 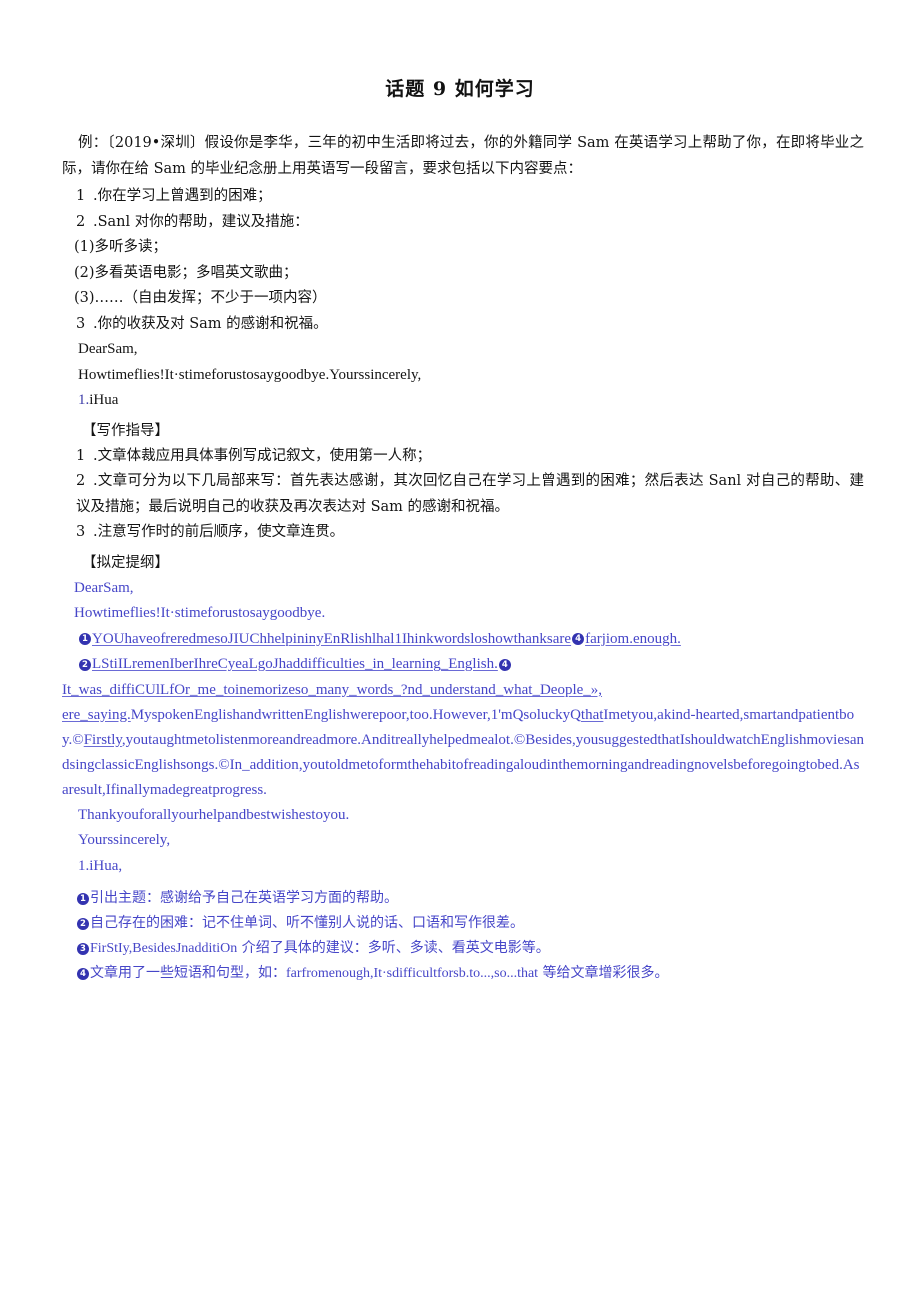 What do you see at coordinates (307, 923) in the screenshot?
I see `note-2-text: 自己存在的困难：记不住单词、听不懂别人说的话、口语和写作很差。` at bounding box center [307, 923].